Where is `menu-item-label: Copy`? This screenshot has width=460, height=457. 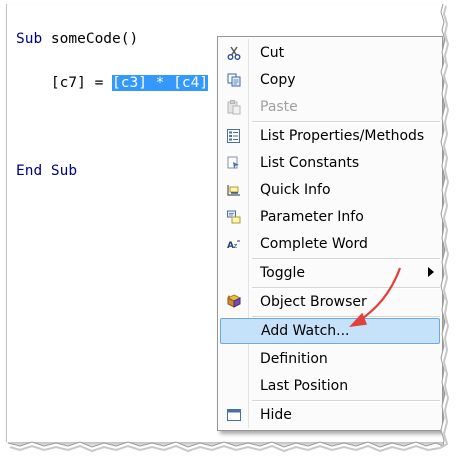 menu-item-label: Copy is located at coordinates (278, 79).